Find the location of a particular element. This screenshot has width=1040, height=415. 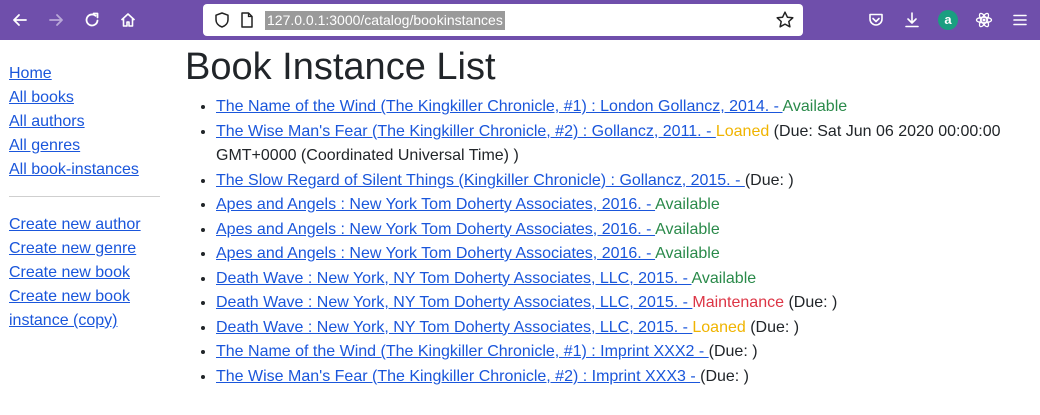

status-maintenance: Maintenance is located at coordinates (738, 302).